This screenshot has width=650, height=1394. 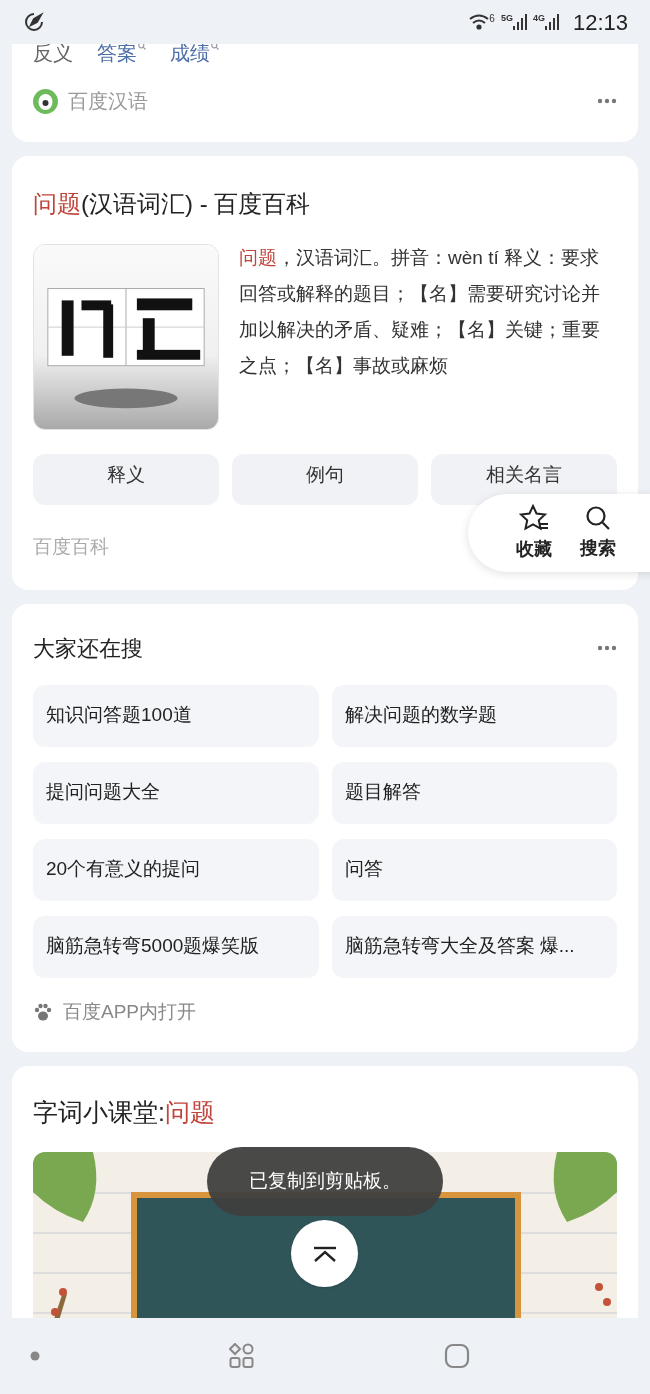 What do you see at coordinates (45, 101) in the screenshot?
I see `dictionary-logo-icon` at bounding box center [45, 101].